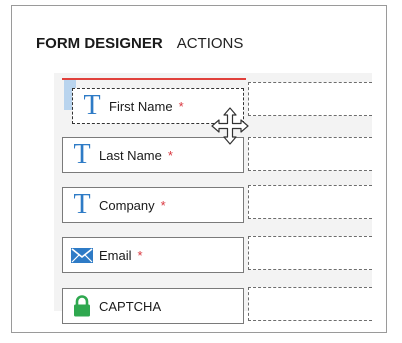  Describe the element at coordinates (82, 255) in the screenshot. I see `envelope-icon` at that location.